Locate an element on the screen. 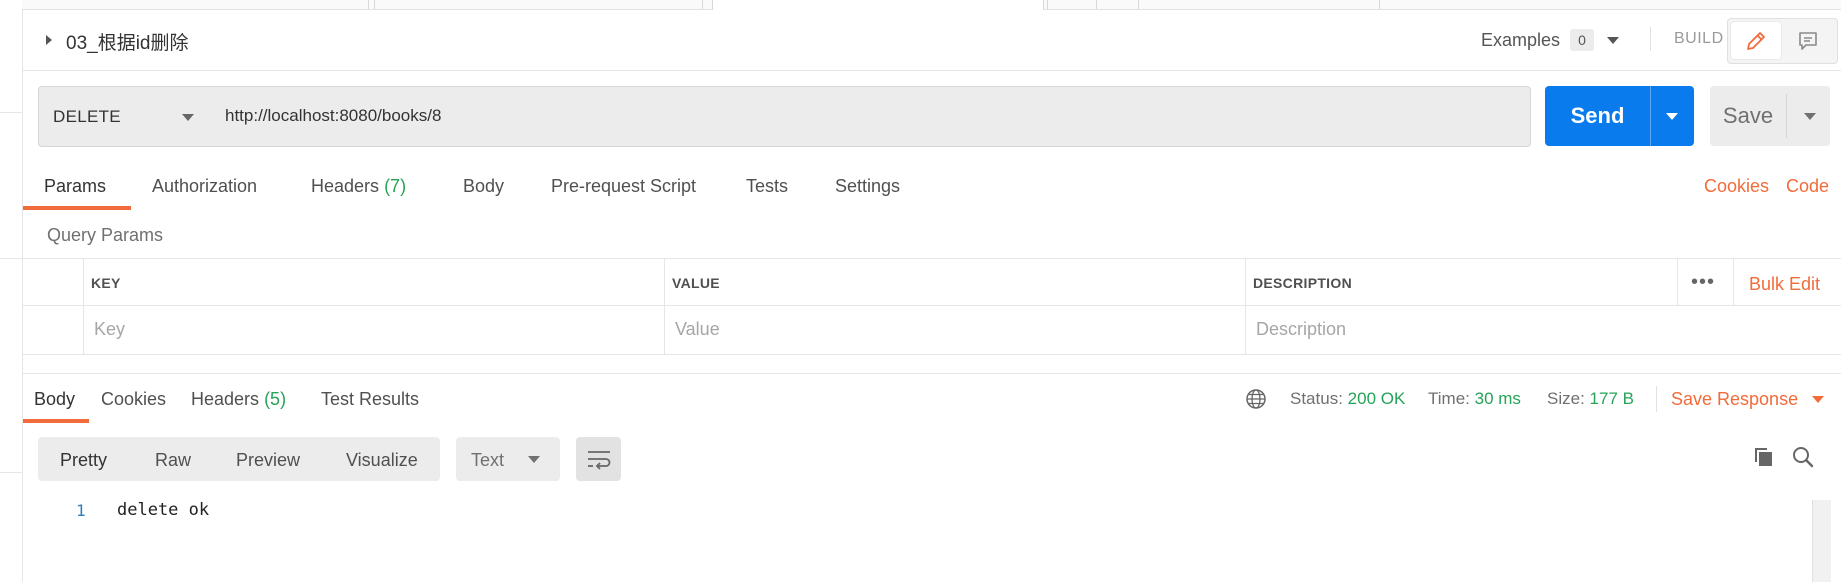 This screenshot has height=582, width=1841. send-options-chevron-icon is located at coordinates (1672, 116).